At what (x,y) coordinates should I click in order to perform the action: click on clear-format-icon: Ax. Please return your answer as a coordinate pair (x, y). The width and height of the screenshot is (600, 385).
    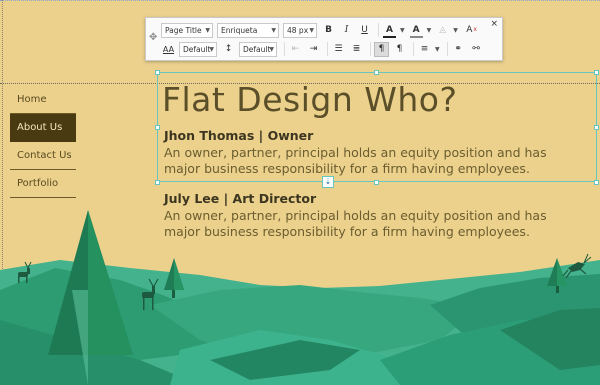
    Looking at the image, I should click on (469, 30).